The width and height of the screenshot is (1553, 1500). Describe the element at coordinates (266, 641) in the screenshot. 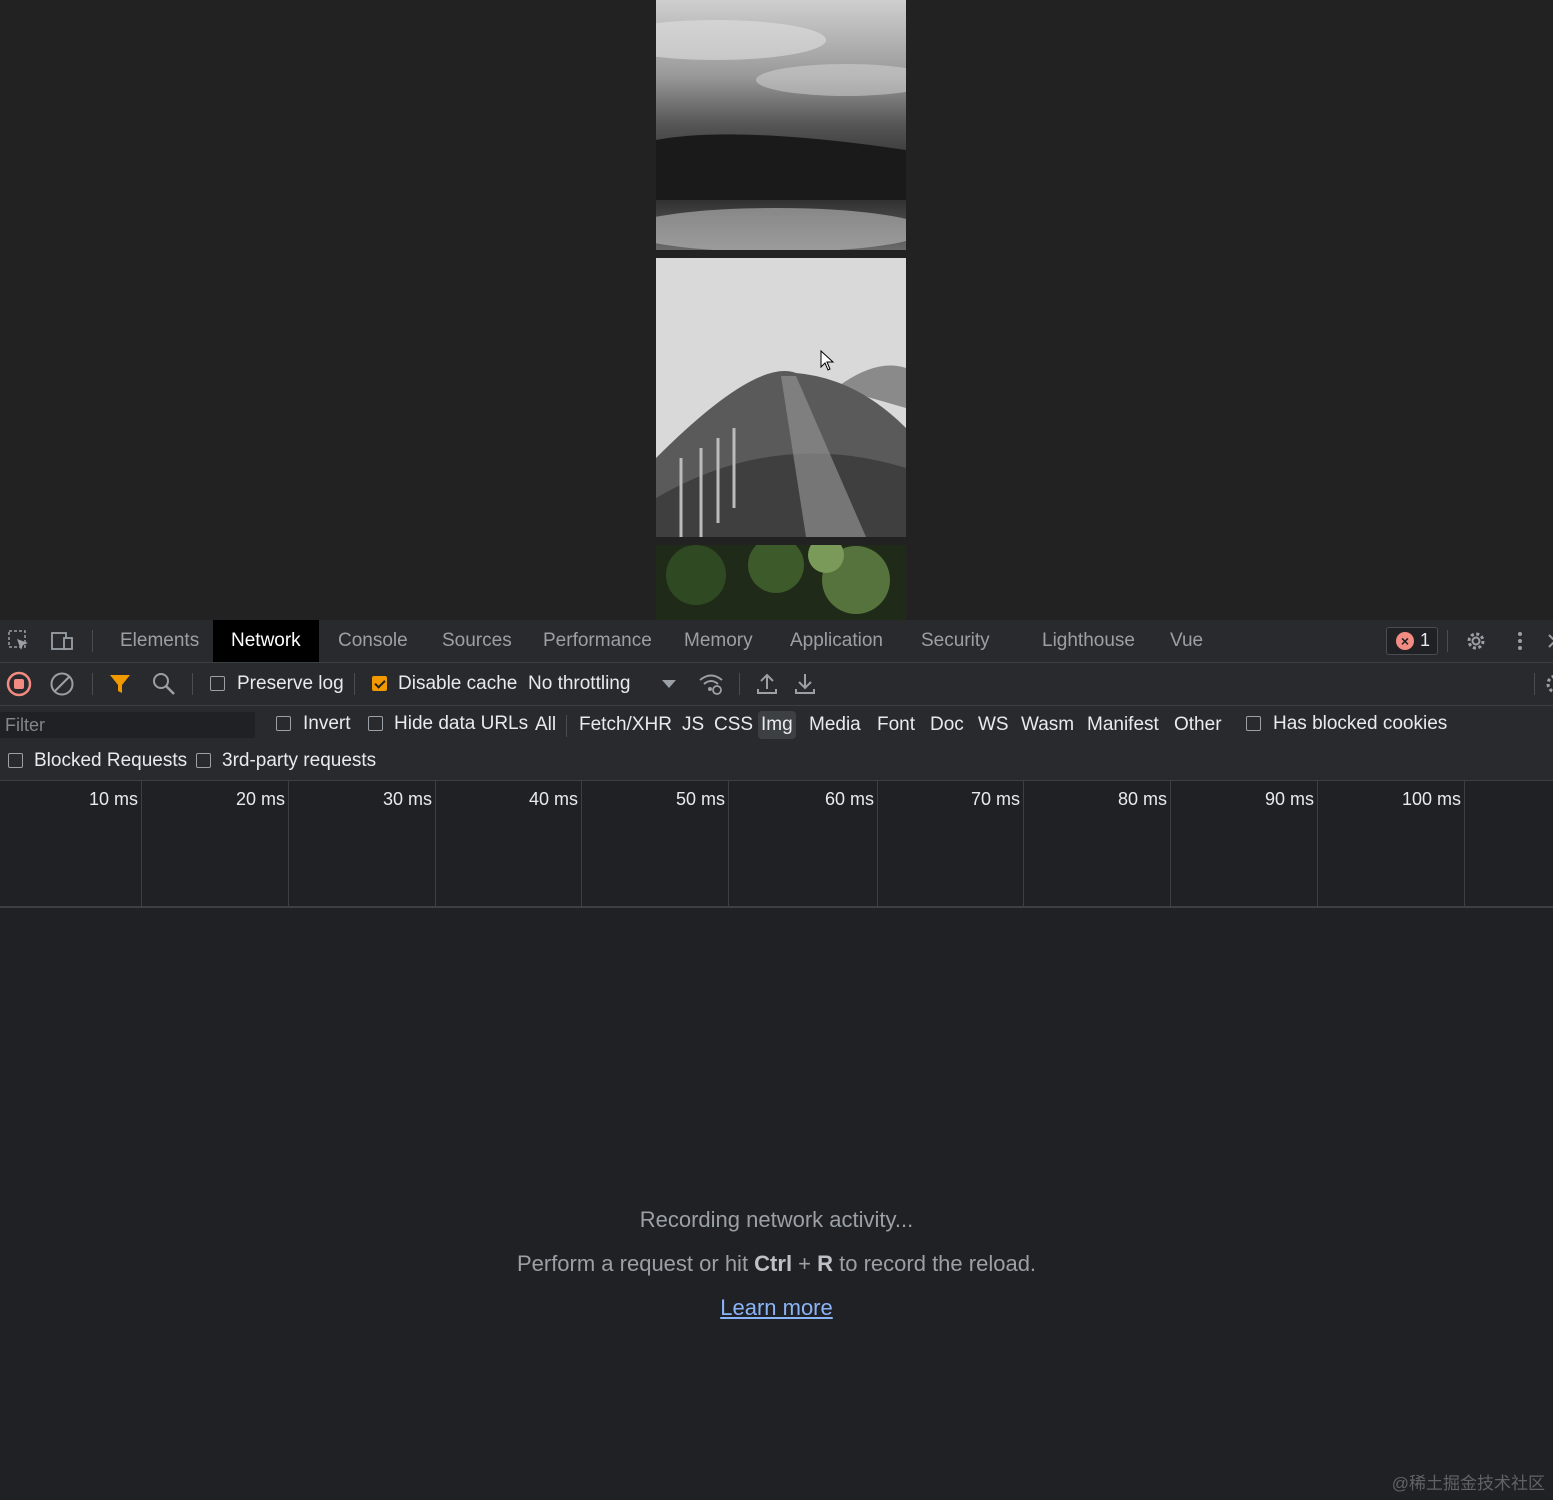

I see `tab-network: Network` at that location.